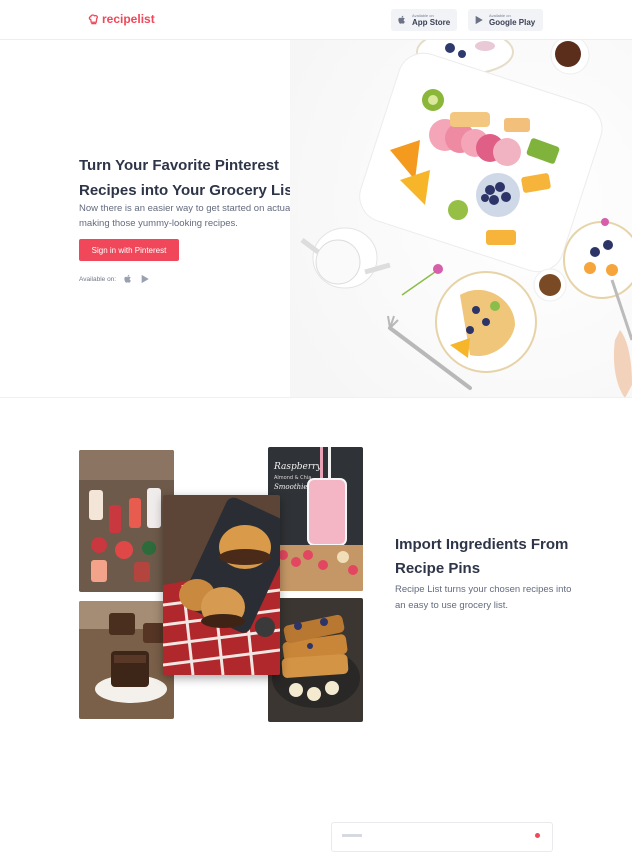 This screenshot has width=632, height=852. I want to click on photo-drinks, so click(126, 521).